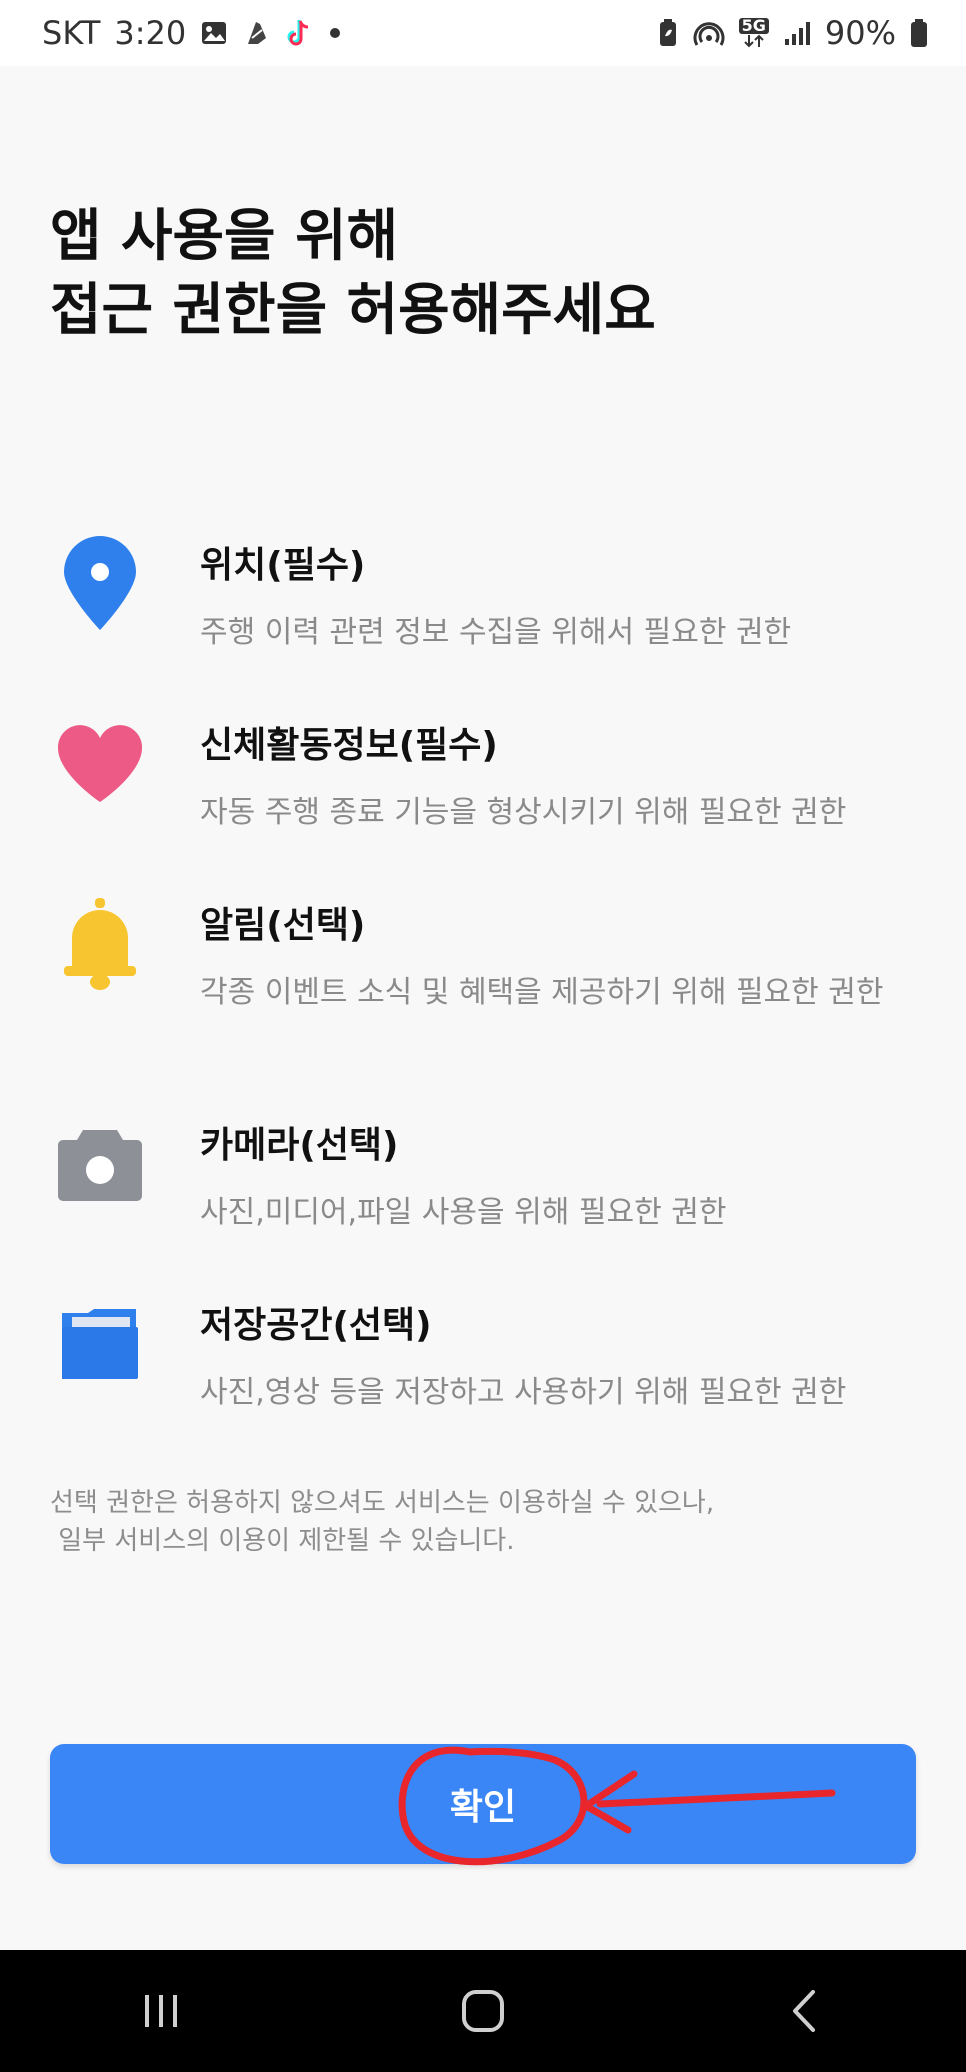 The height and width of the screenshot is (2072, 966). What do you see at coordinates (150, 33) in the screenshot?
I see `clock: 3:20` at bounding box center [150, 33].